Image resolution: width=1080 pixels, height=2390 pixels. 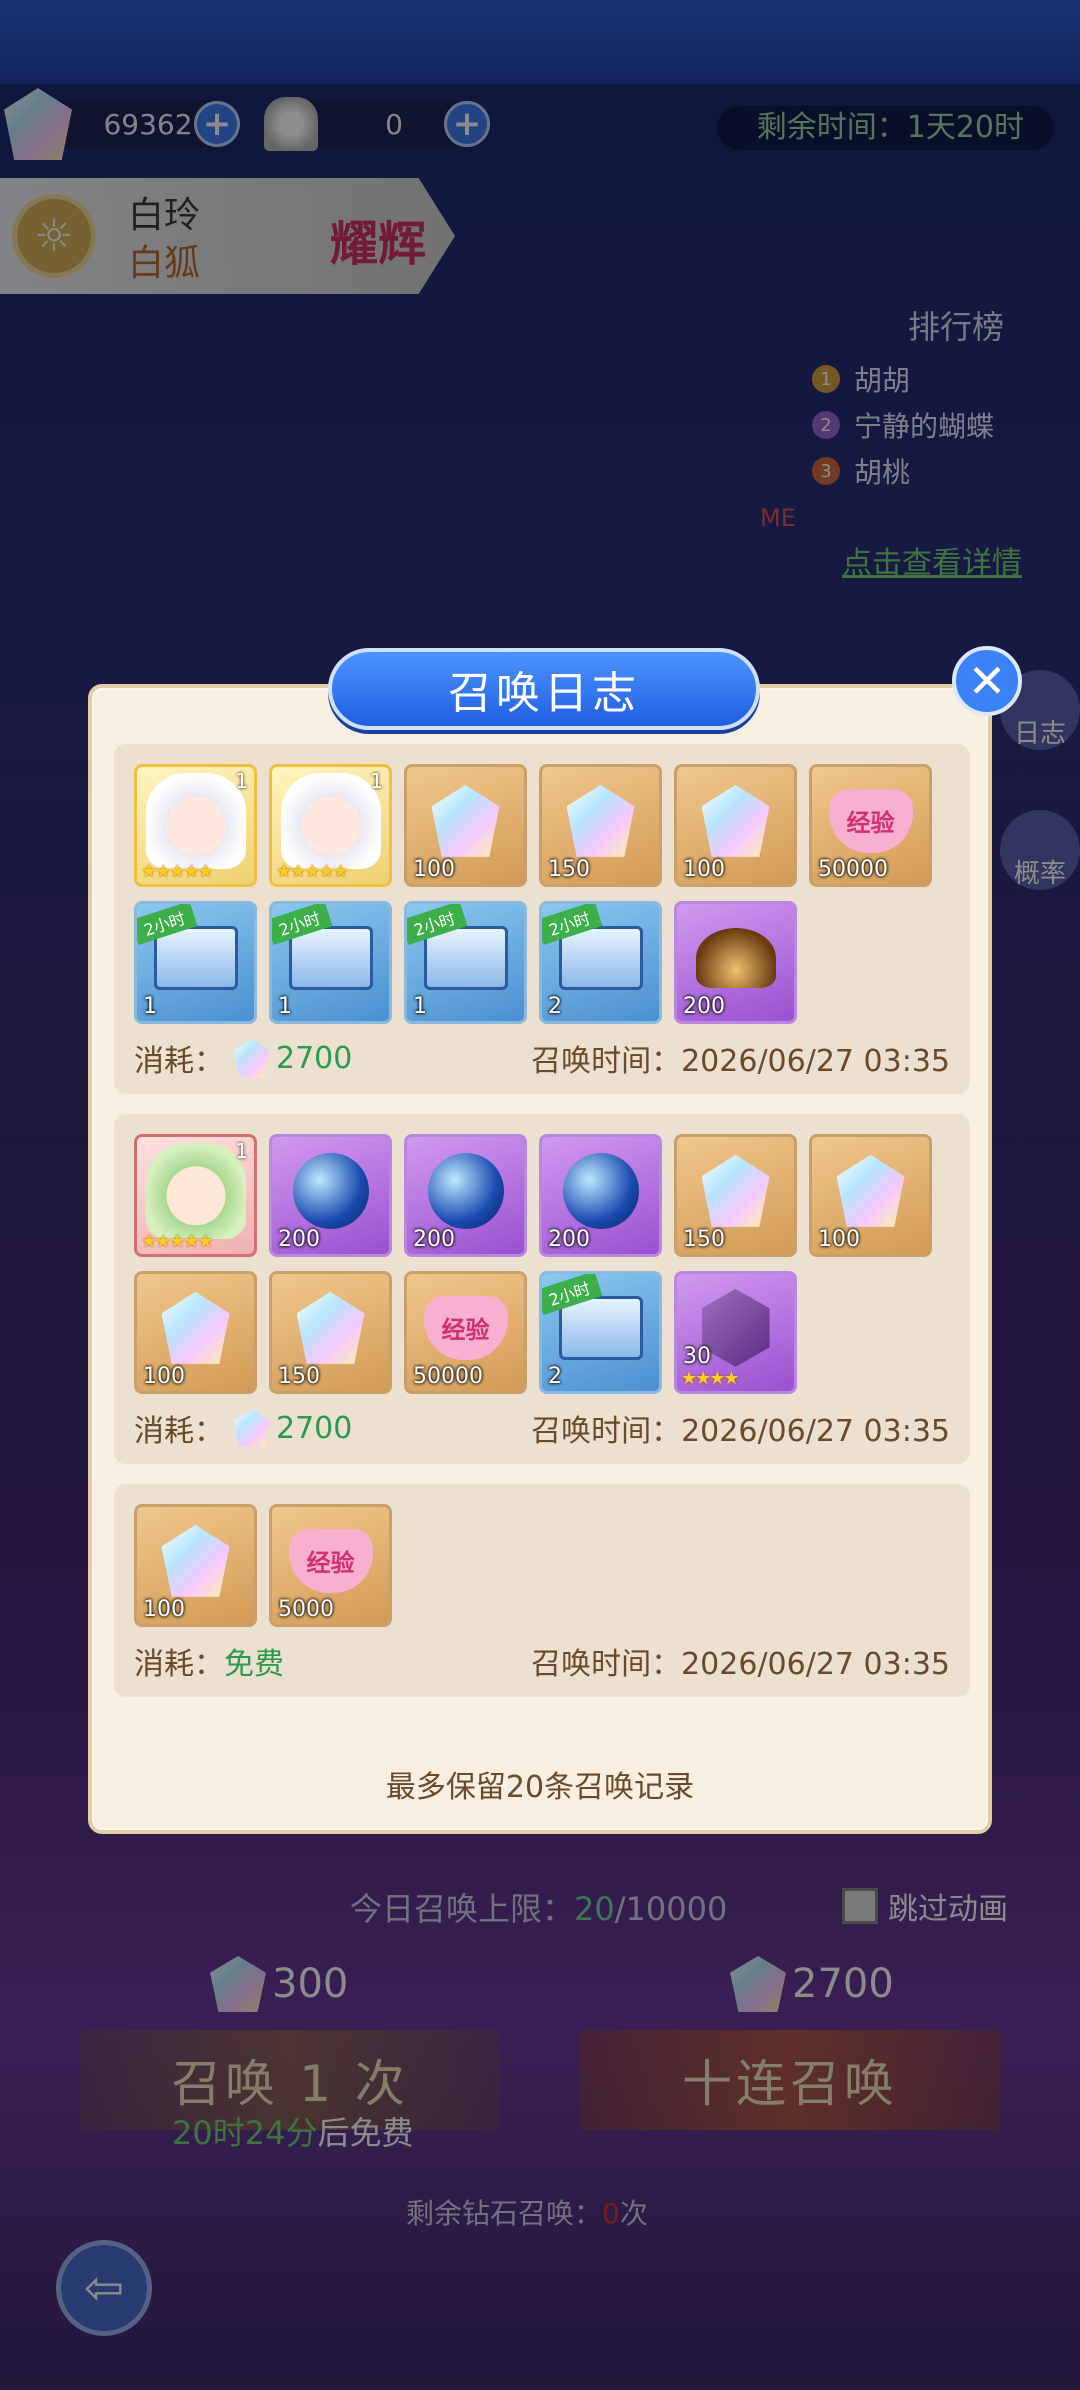 I want to click on shard-icon, so click(x=735, y=1327).